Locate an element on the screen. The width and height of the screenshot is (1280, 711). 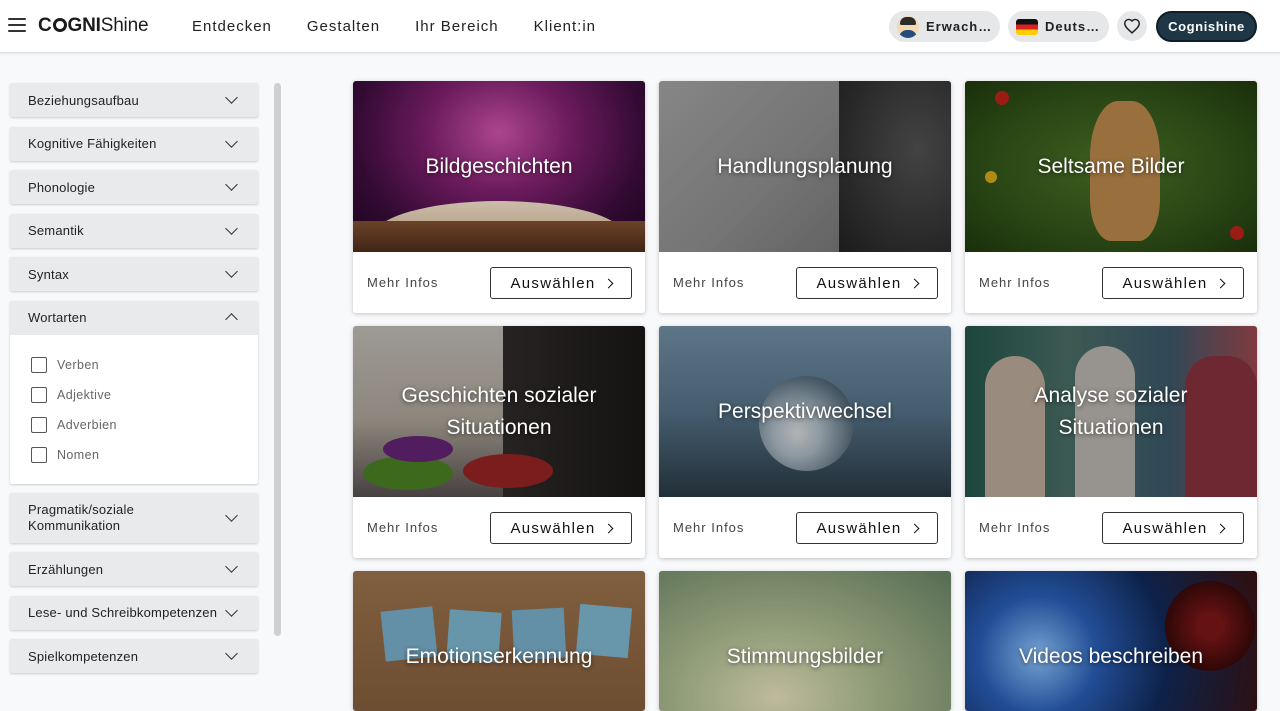
option-adjektive: Adjektive is located at coordinates (134, 395).